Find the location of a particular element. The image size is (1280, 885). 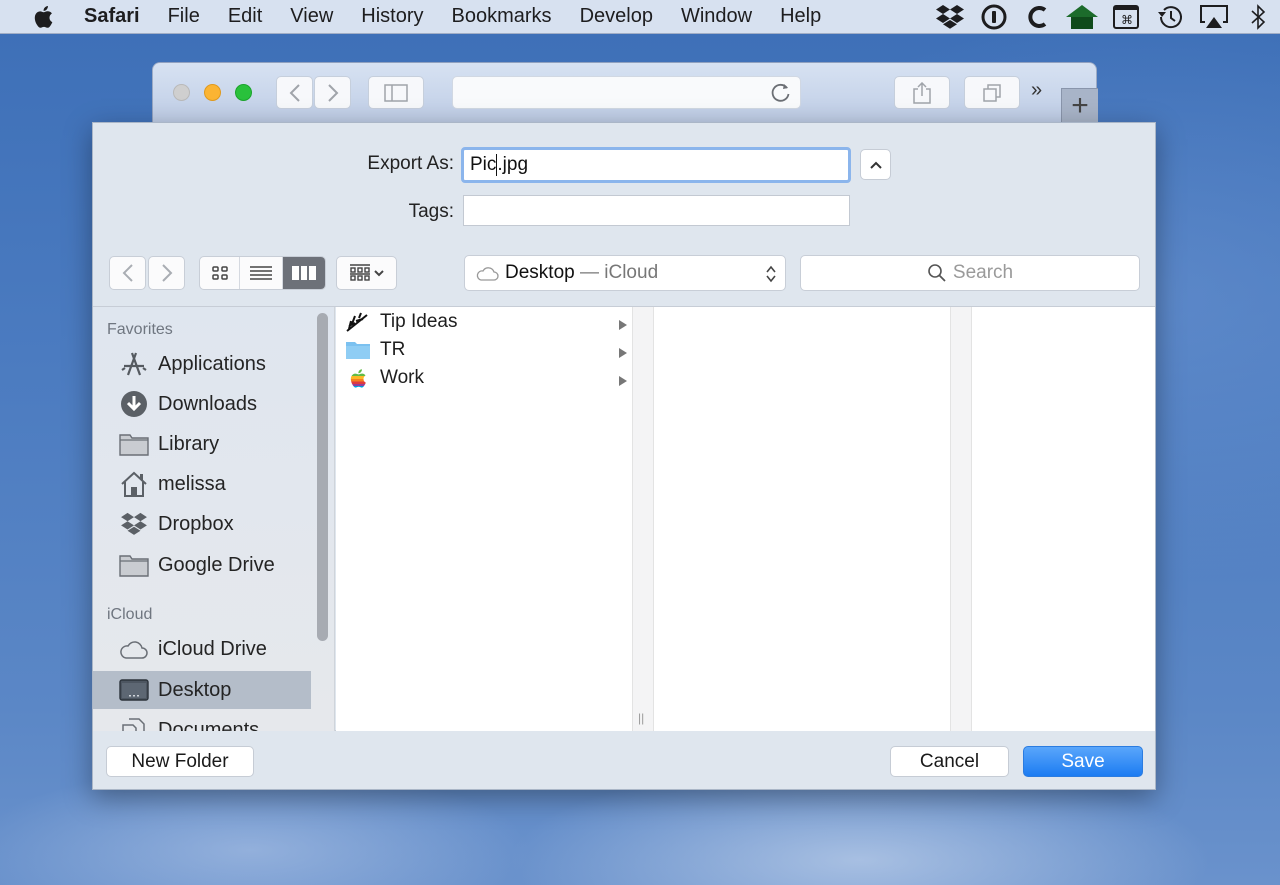

list-view-icon is located at coordinates (261, 273).